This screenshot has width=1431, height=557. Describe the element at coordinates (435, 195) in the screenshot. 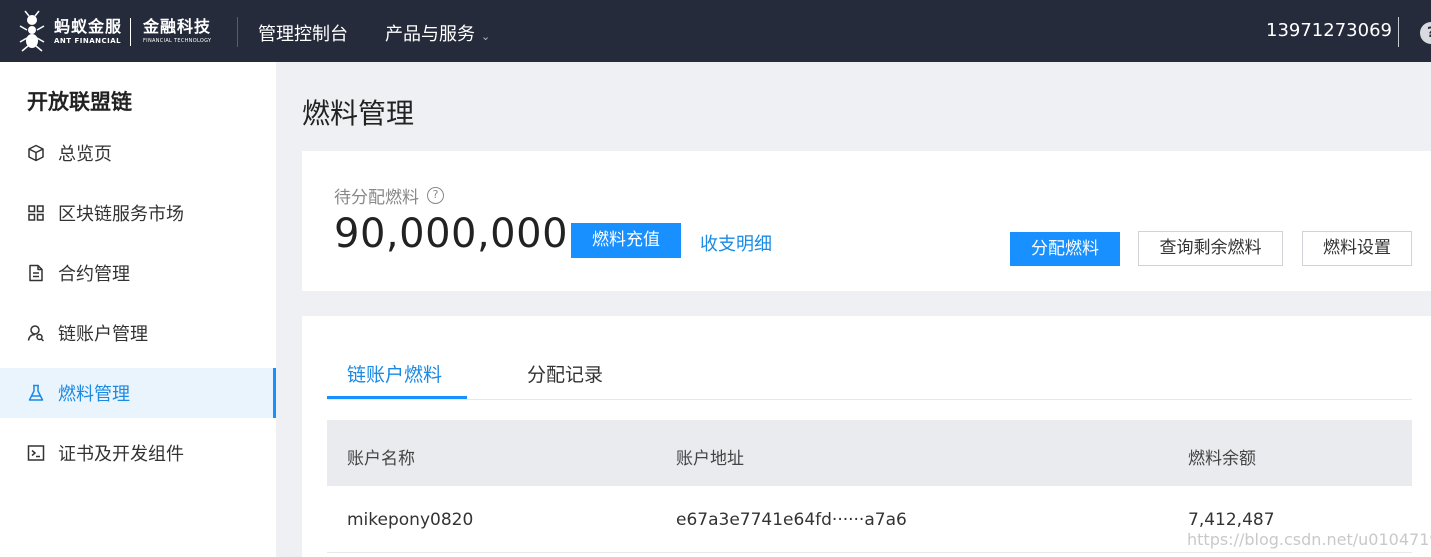

I see `question-icon: ?` at that location.